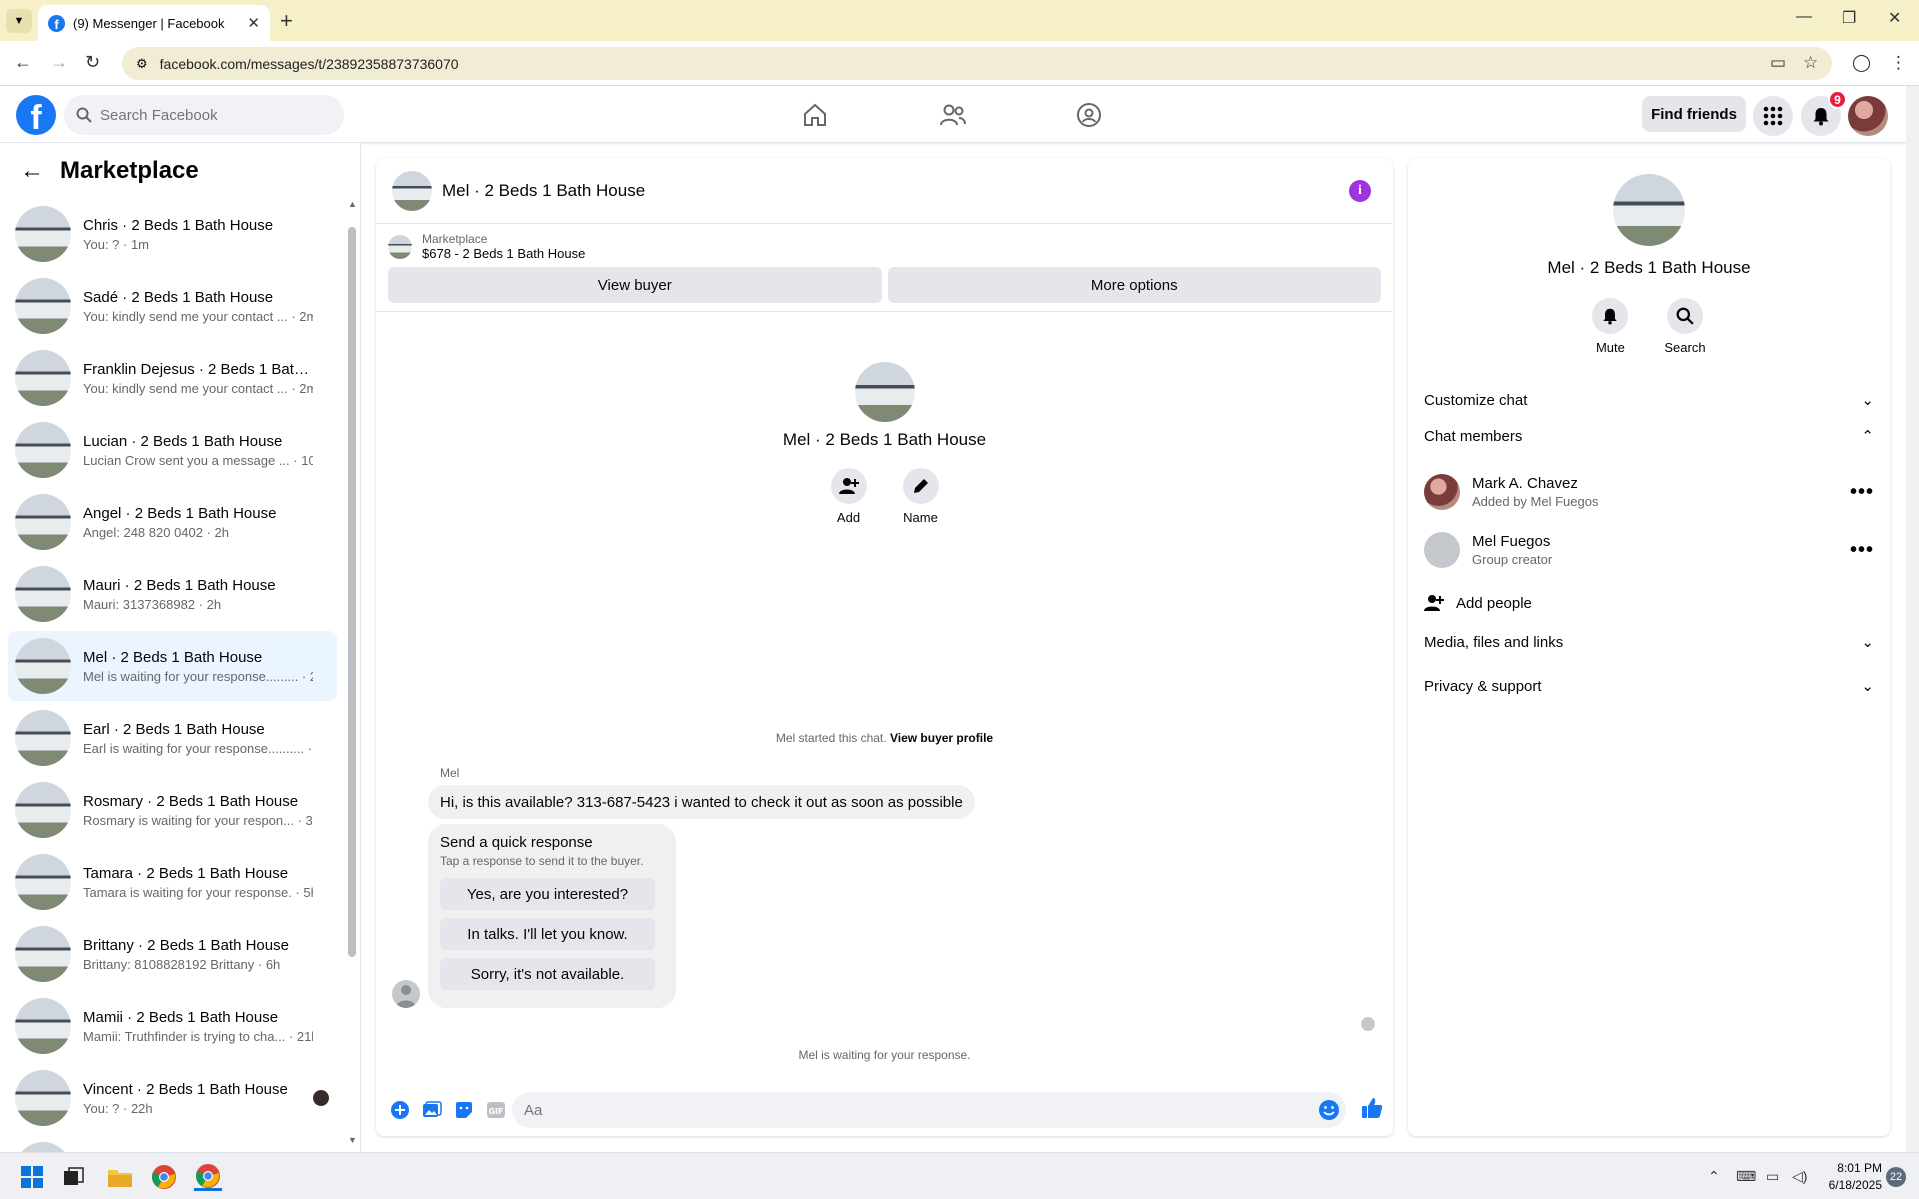 The height and width of the screenshot is (1199, 1919). Describe the element at coordinates (496, 1110) in the screenshot. I see `gif-icon: GIF` at that location.